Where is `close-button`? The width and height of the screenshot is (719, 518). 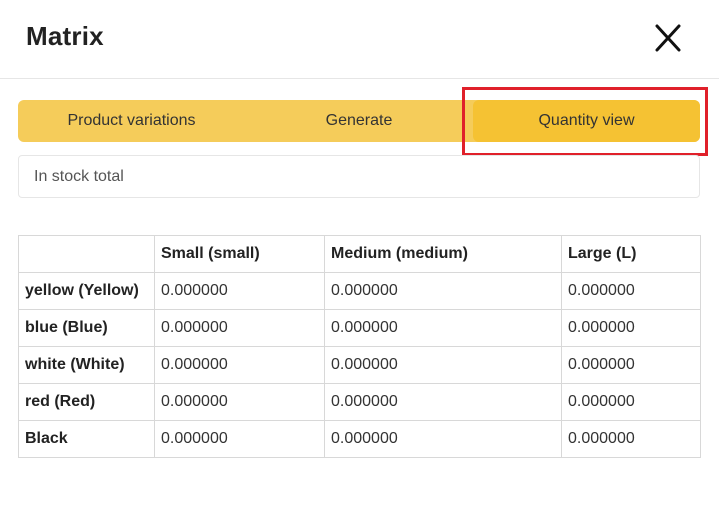 close-button is located at coordinates (668, 38).